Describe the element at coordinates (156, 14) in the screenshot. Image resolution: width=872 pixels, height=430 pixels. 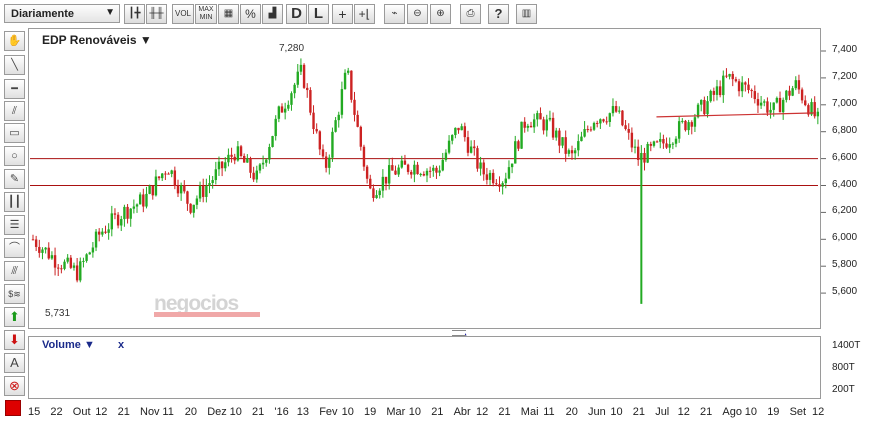
I see `ohlc-type-icon: ╫╫` at that location.